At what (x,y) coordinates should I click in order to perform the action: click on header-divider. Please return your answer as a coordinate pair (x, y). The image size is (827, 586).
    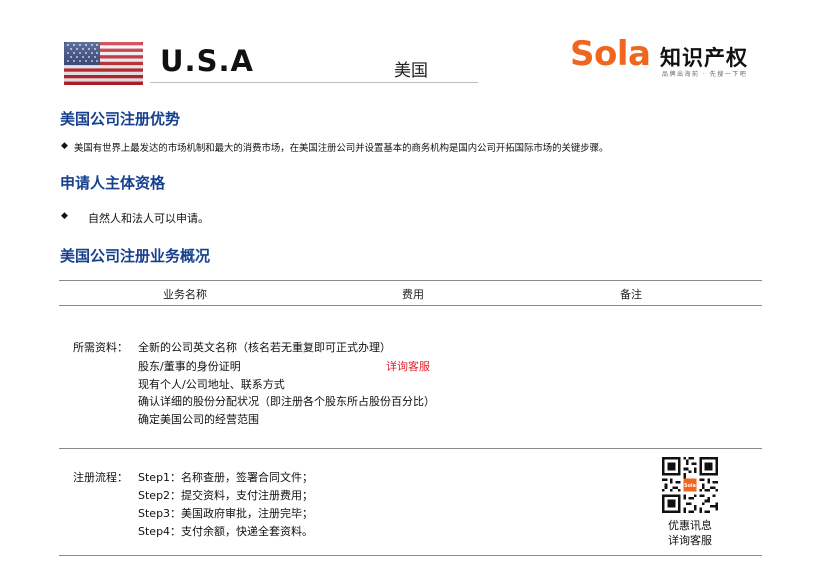
    Looking at the image, I should click on (314, 82).